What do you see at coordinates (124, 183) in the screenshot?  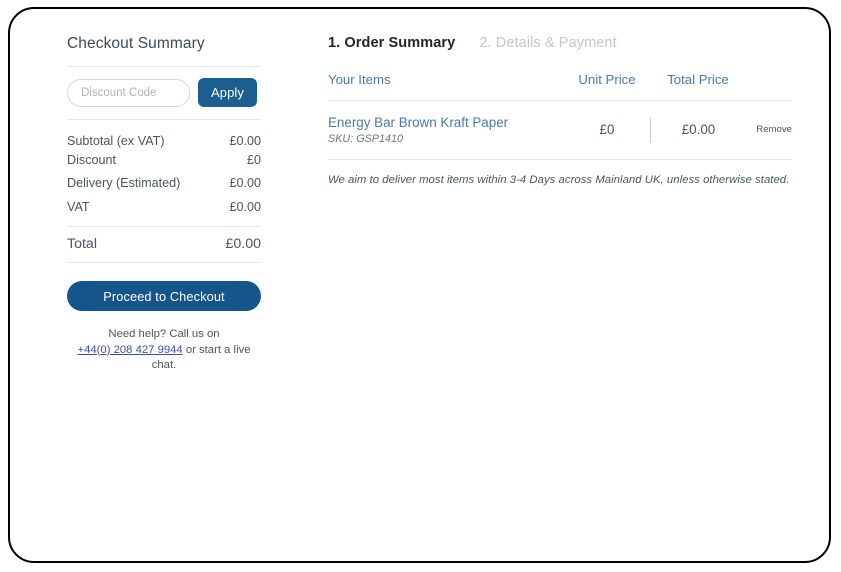 I see `totals-label-delivery: Delivery (Estimated)` at bounding box center [124, 183].